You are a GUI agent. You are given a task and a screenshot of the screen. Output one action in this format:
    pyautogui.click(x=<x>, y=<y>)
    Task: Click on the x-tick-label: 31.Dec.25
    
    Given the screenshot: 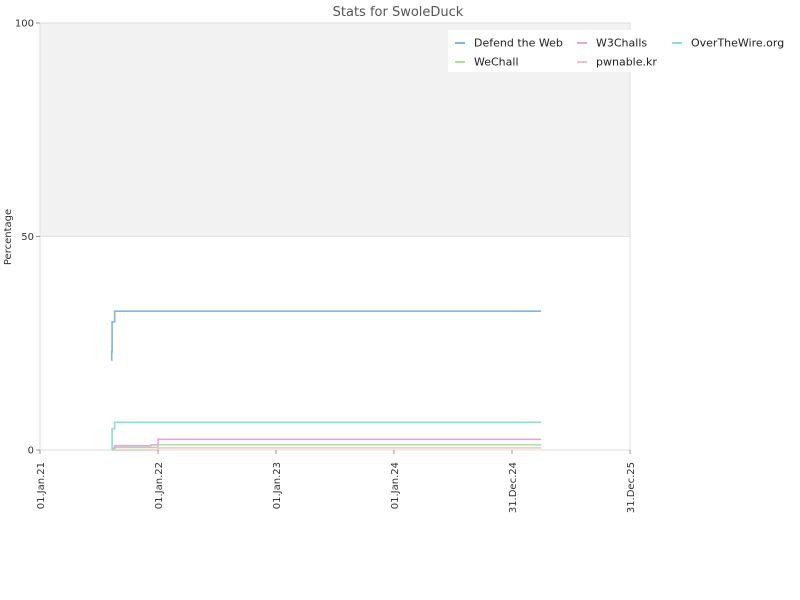 What is the action you would take?
    pyautogui.click(x=631, y=487)
    